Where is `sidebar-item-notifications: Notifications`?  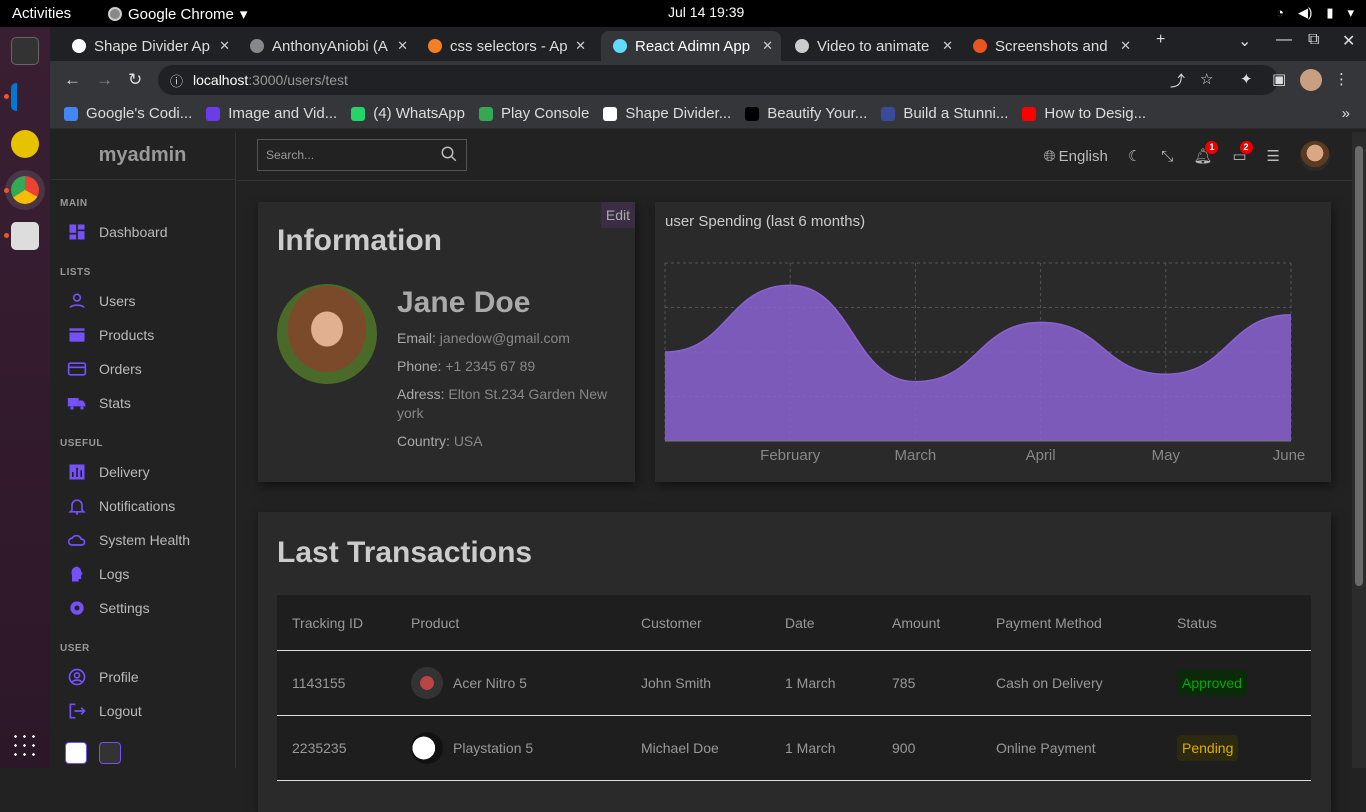 sidebar-item-notifications: Notifications is located at coordinates (142, 506).